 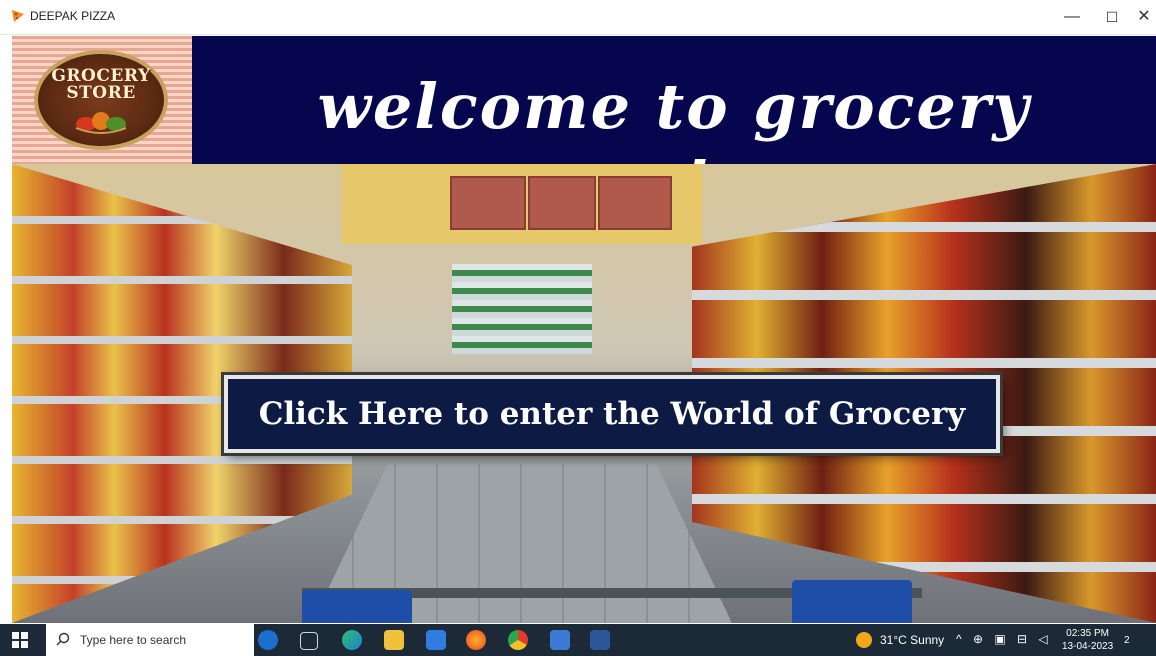 What do you see at coordinates (20, 640) in the screenshot?
I see `windows-start-icon` at bounding box center [20, 640].